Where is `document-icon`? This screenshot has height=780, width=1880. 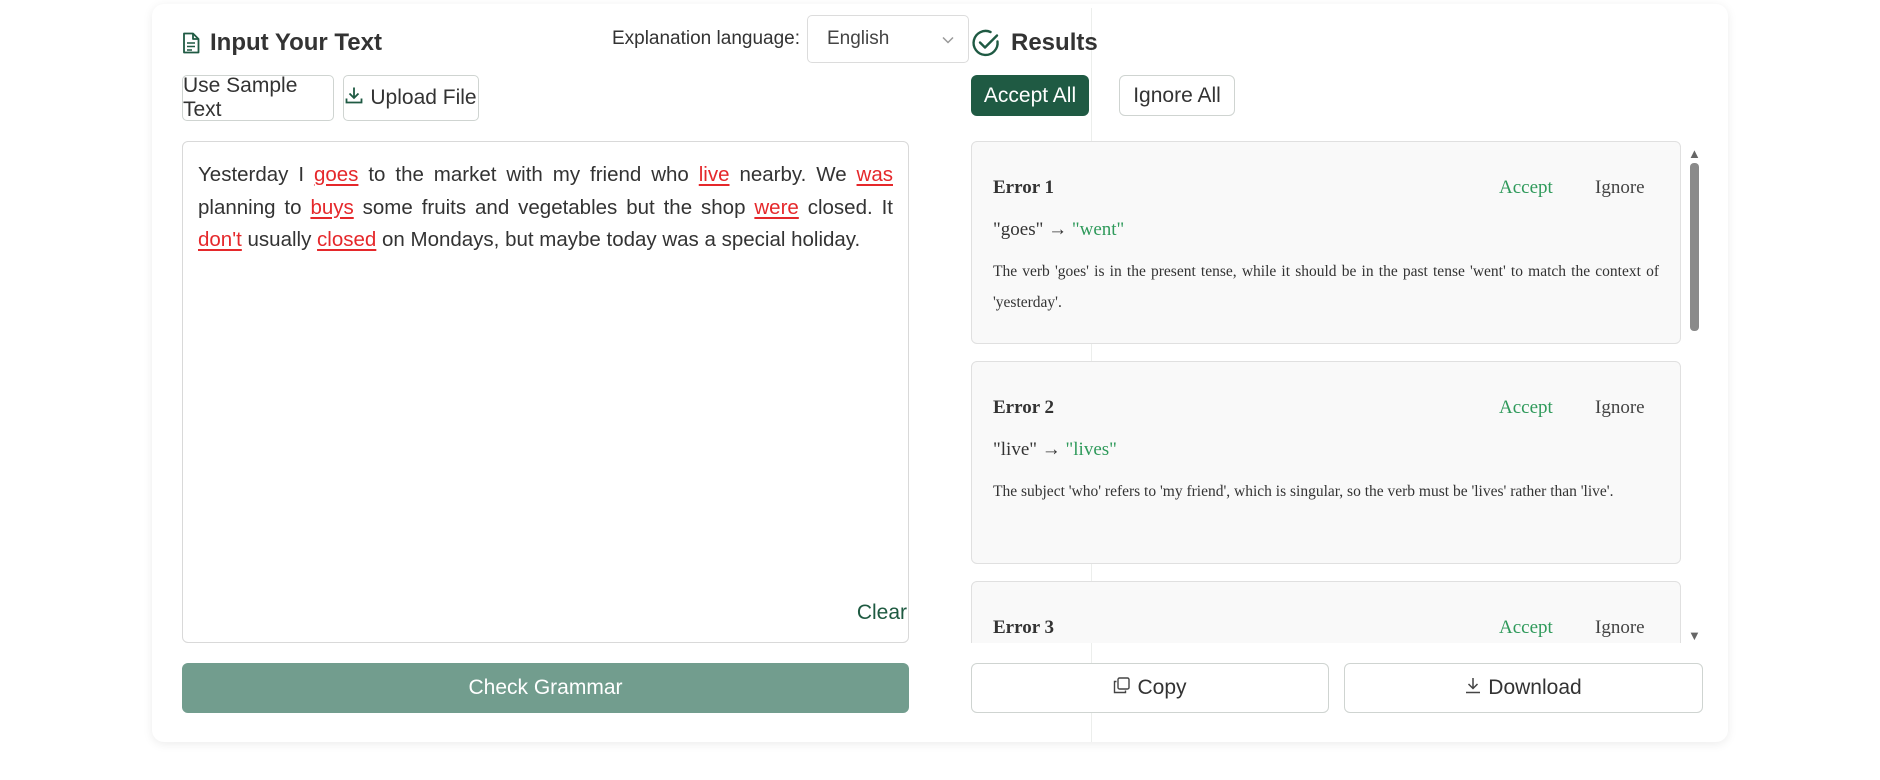 document-icon is located at coordinates (191, 43).